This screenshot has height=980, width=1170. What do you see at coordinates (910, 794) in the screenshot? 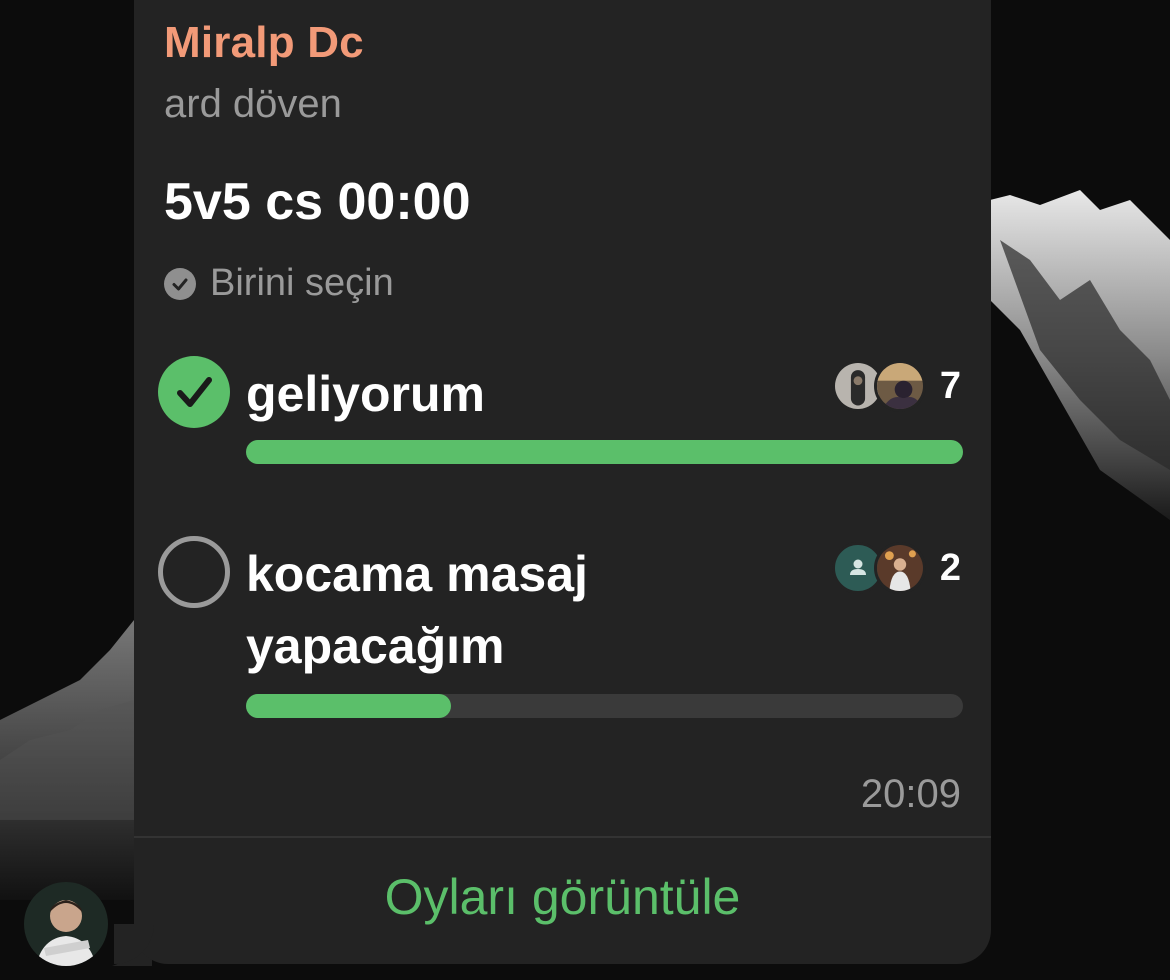
I see `message-timestamp: 20:09` at bounding box center [910, 794].